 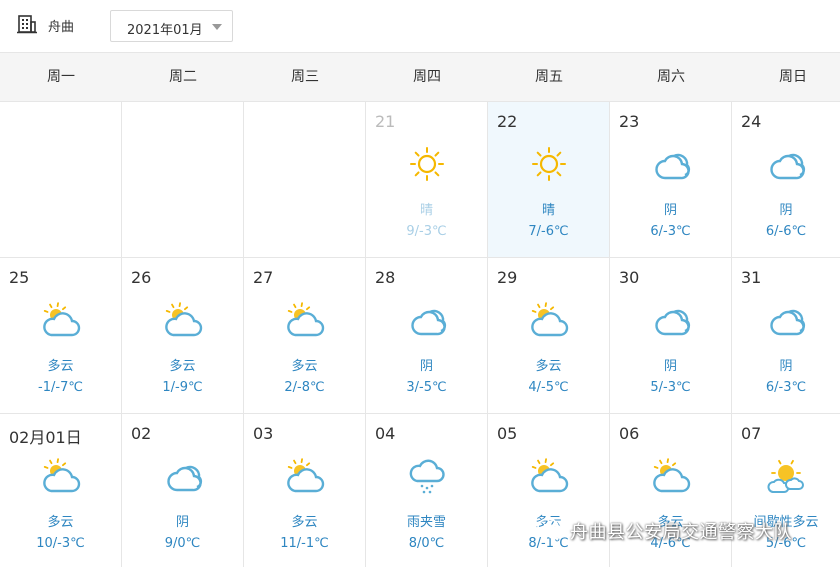 I want to click on caret-down-icon, so click(x=217, y=27).